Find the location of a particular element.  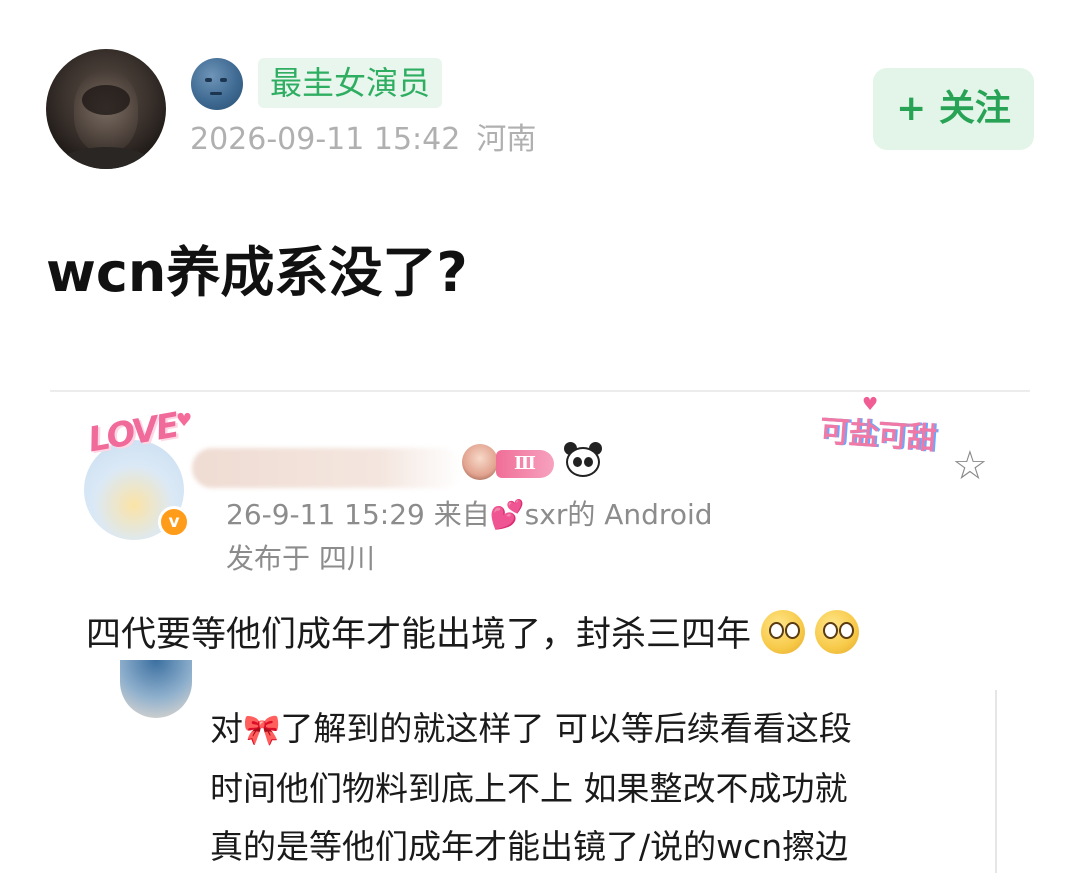

heart-icon: ♥ is located at coordinates (184, 420).